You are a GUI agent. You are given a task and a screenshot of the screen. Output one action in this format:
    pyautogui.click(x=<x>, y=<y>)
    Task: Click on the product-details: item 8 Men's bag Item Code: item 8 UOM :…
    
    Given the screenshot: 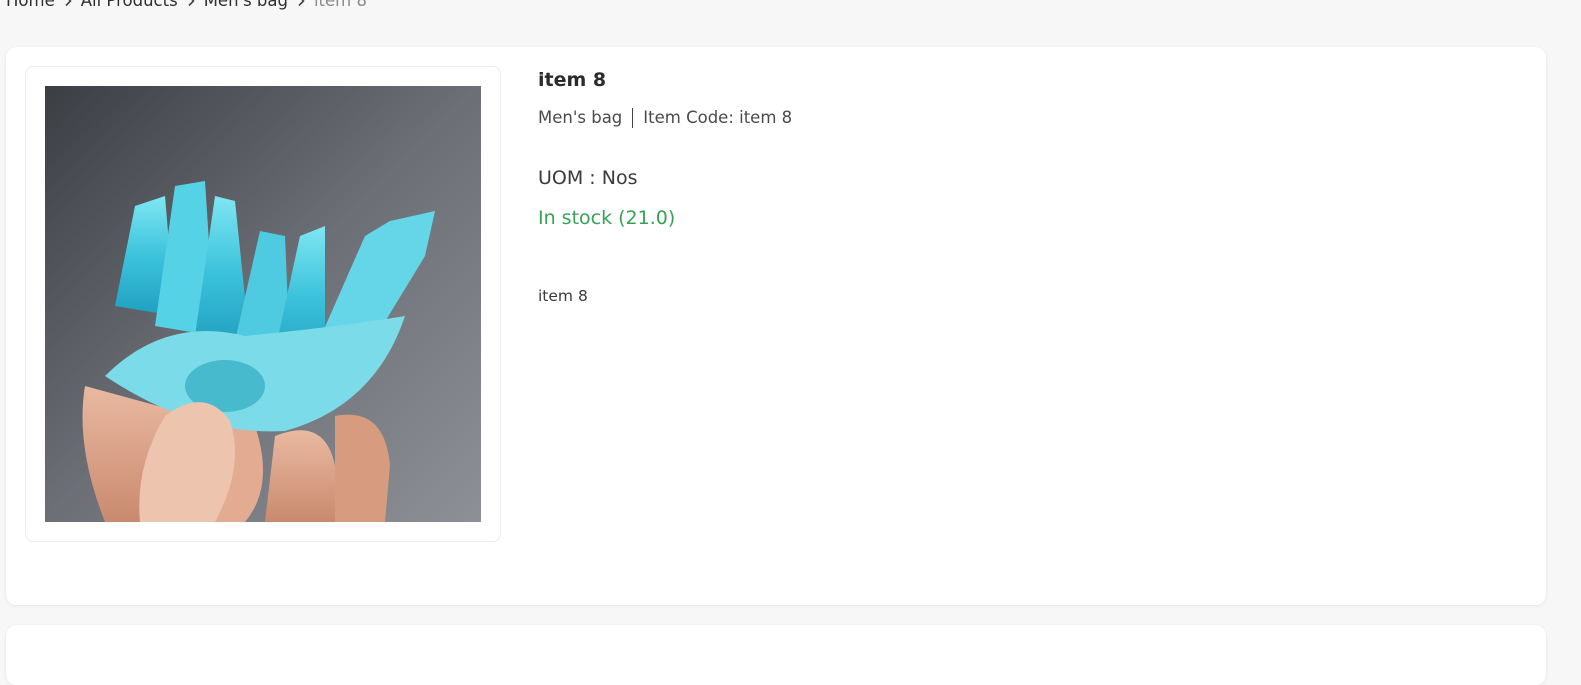 What is the action you would take?
    pyautogui.click(x=665, y=186)
    